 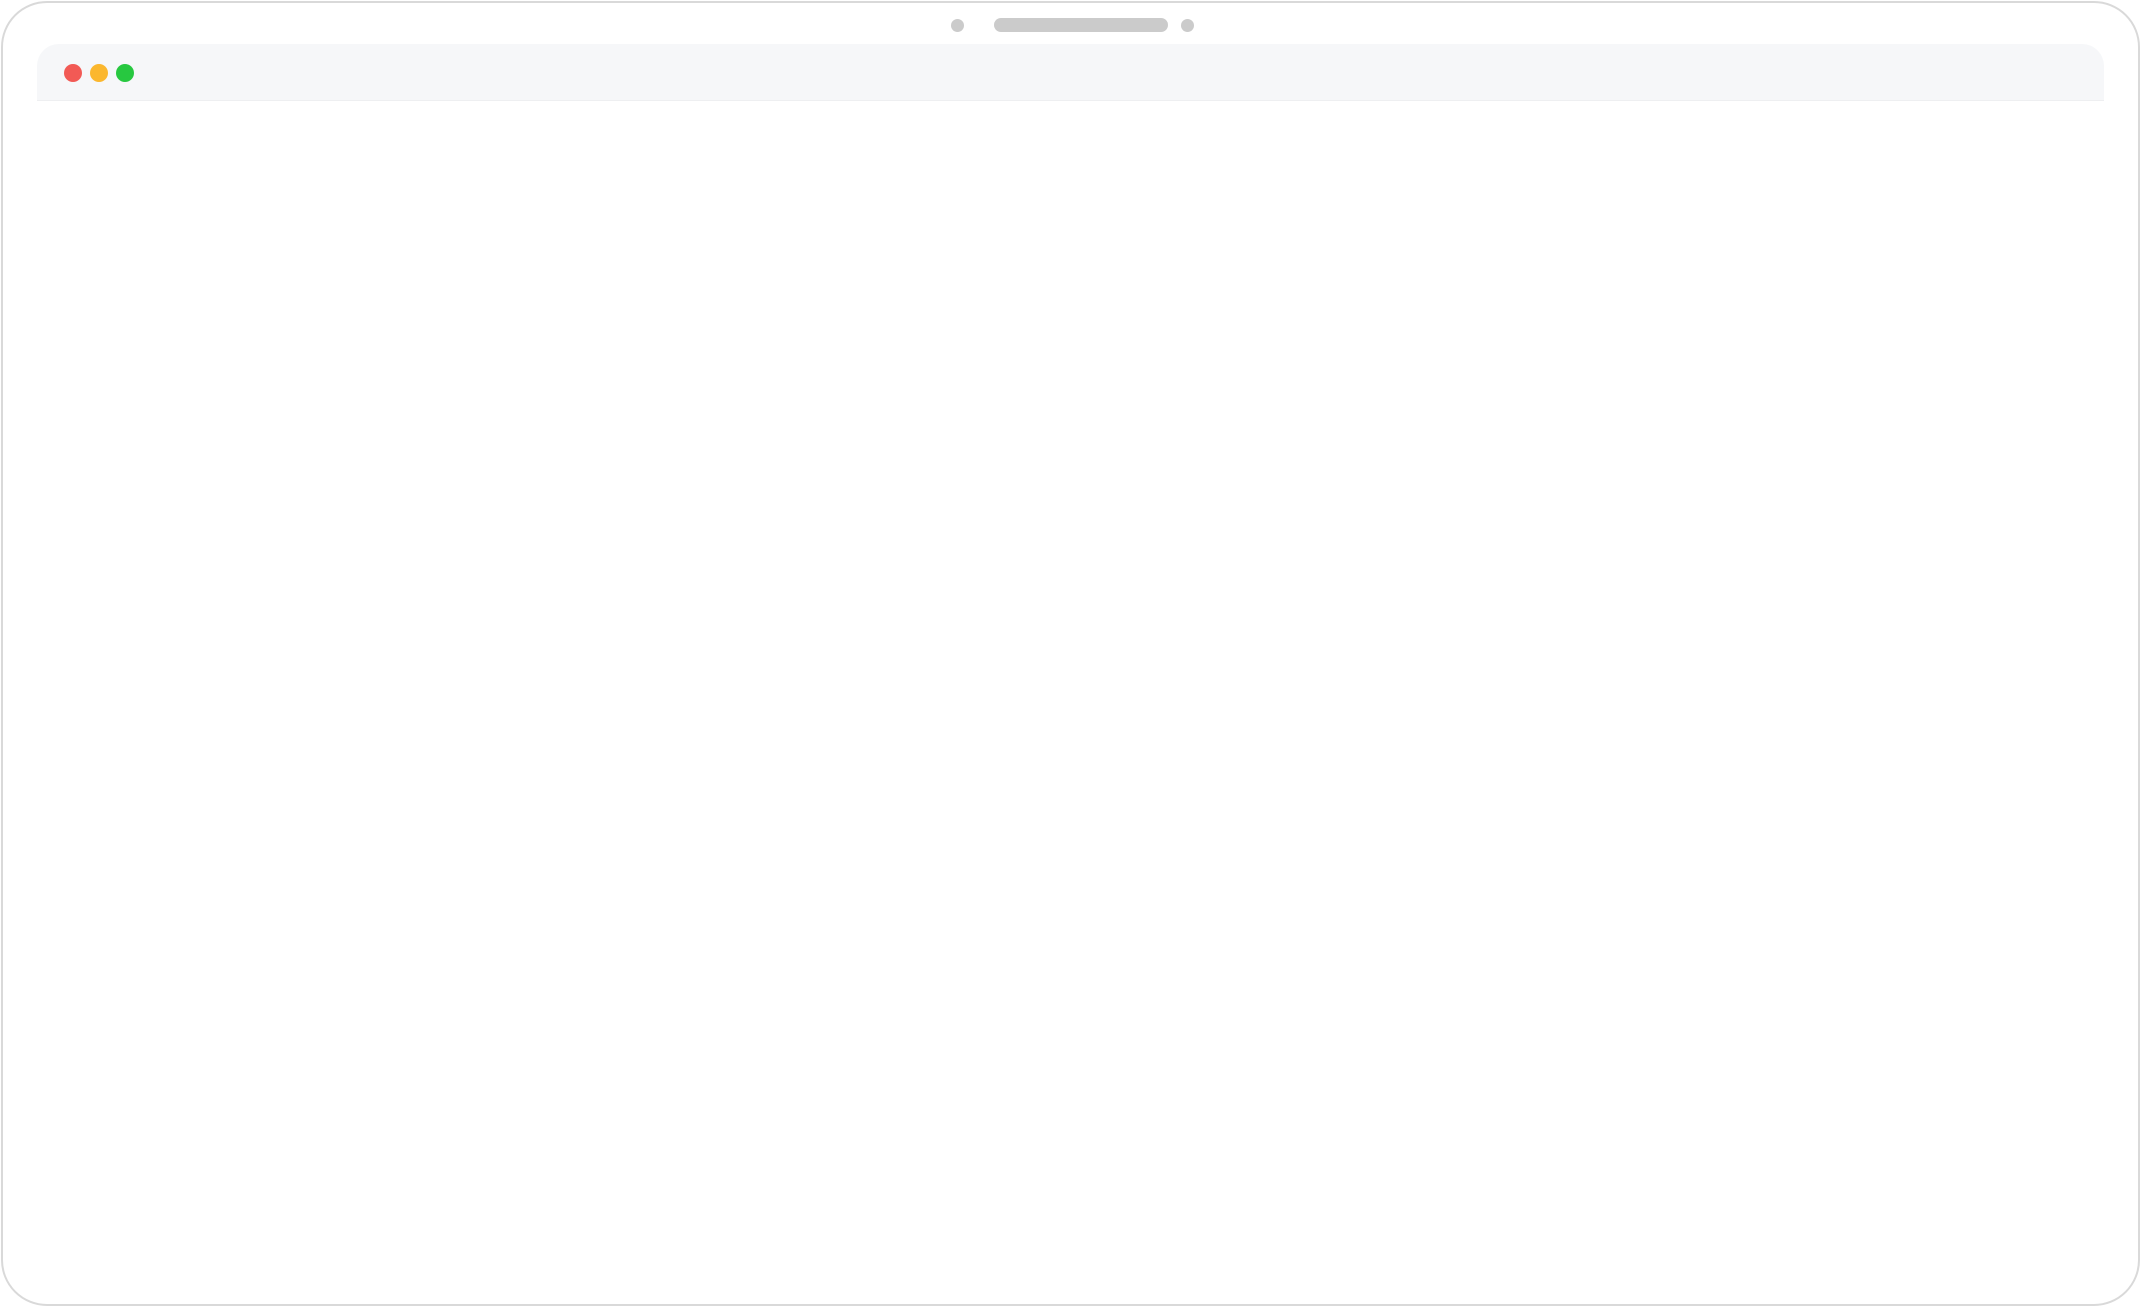 I want to click on close-icon, so click(x=73, y=73).